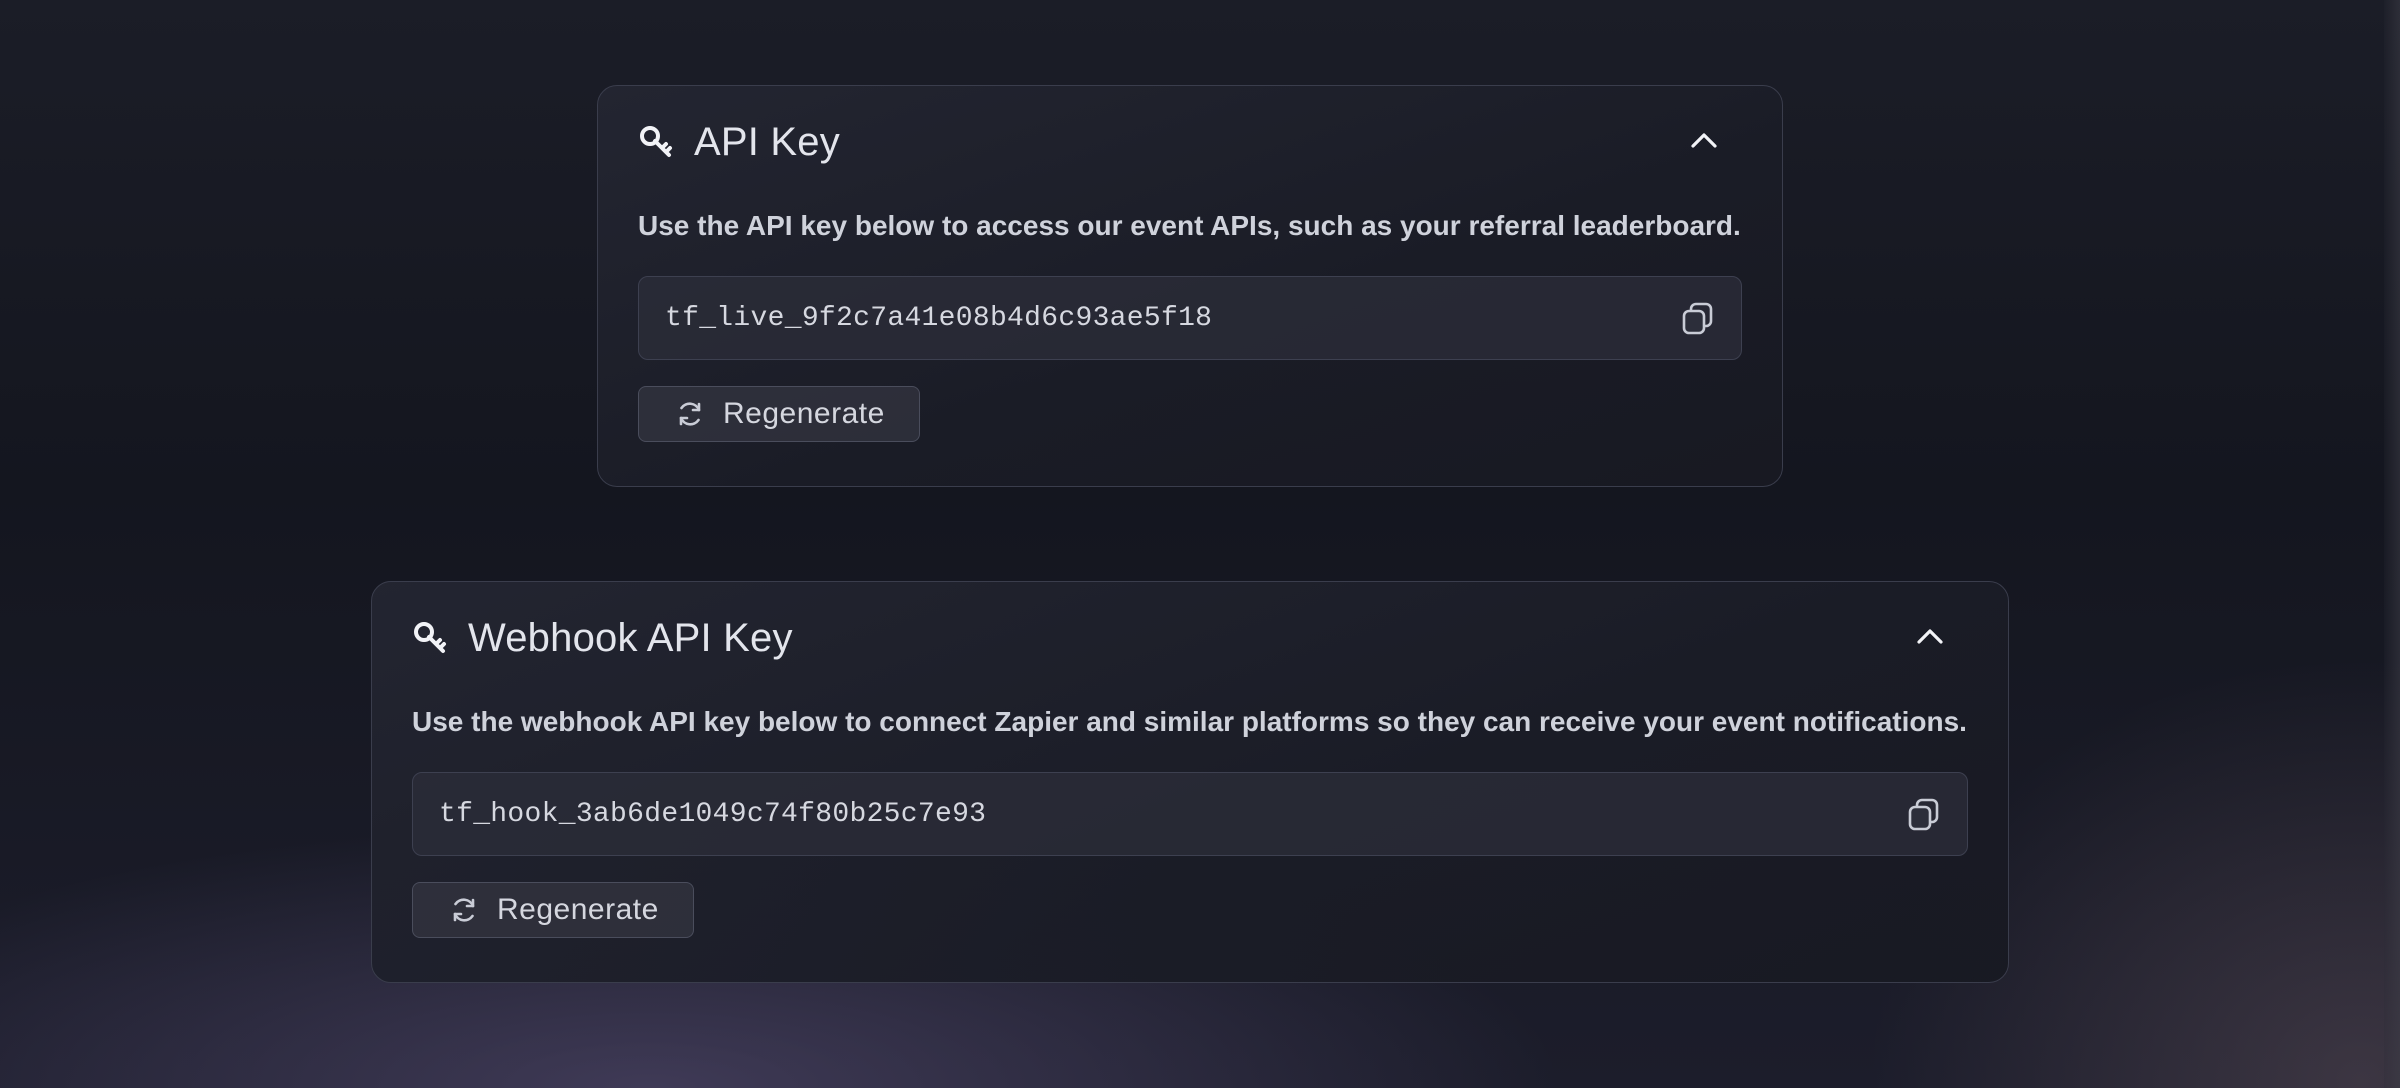 The width and height of the screenshot is (2400, 1088). I want to click on copy-api-key-button, so click(1698, 320).